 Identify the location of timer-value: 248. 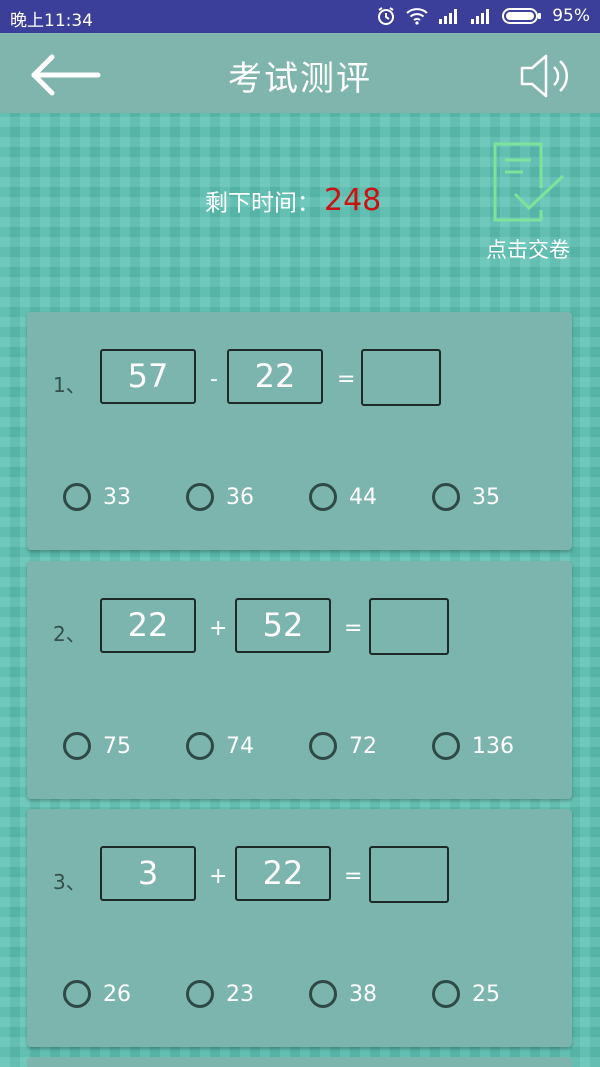
(353, 200).